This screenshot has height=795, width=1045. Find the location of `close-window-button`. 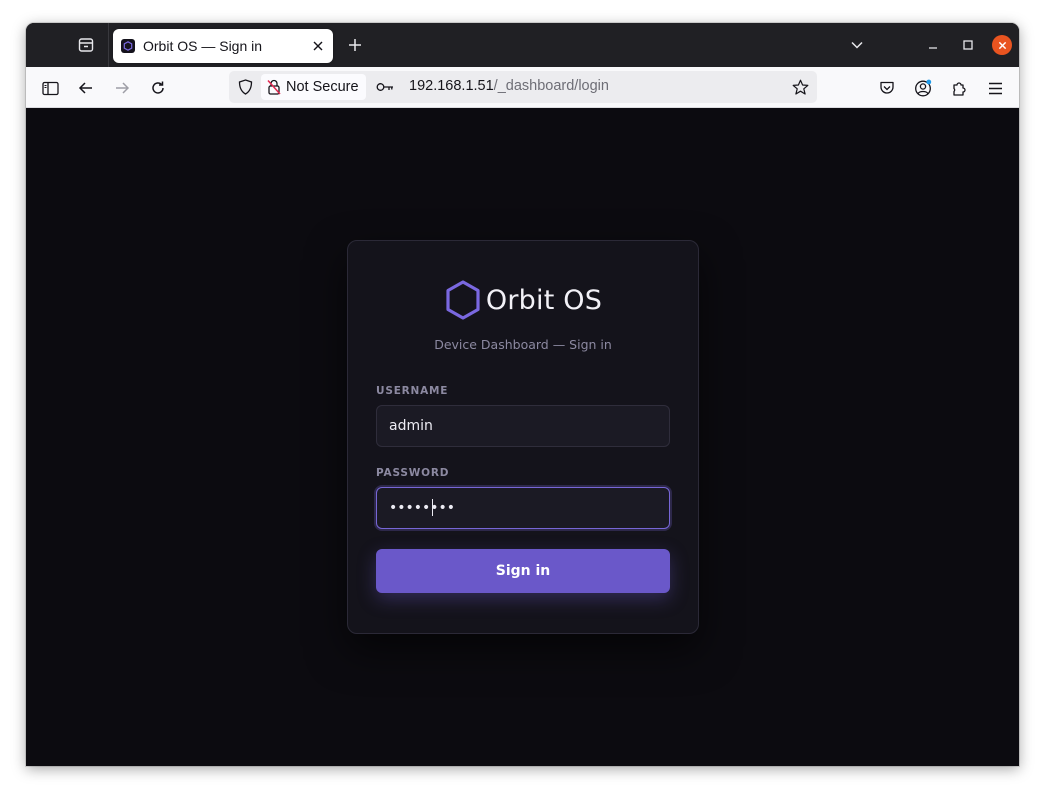

close-window-button is located at coordinates (1002, 45).